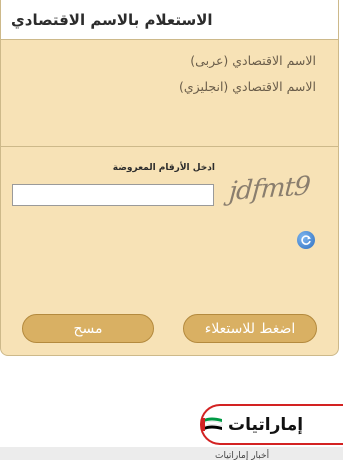 Image resolution: width=343 pixels, height=461 pixels. I want to click on refresh-arrows-icon, so click(306, 240).